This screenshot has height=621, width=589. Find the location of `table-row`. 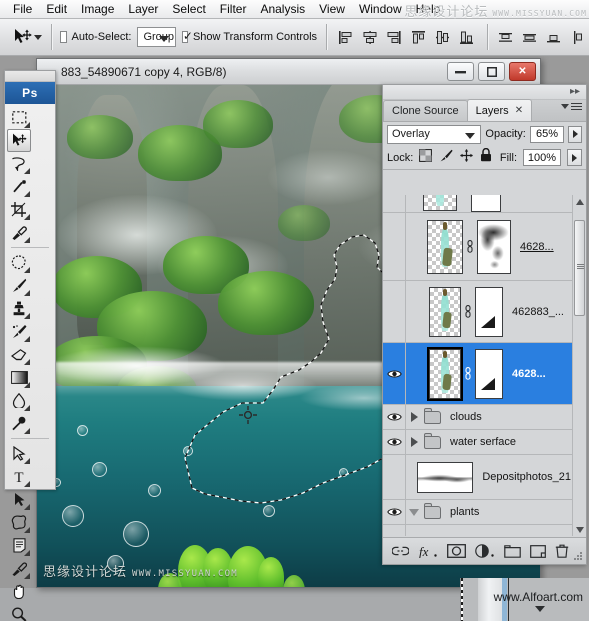

table-row is located at coordinates (477, 204).